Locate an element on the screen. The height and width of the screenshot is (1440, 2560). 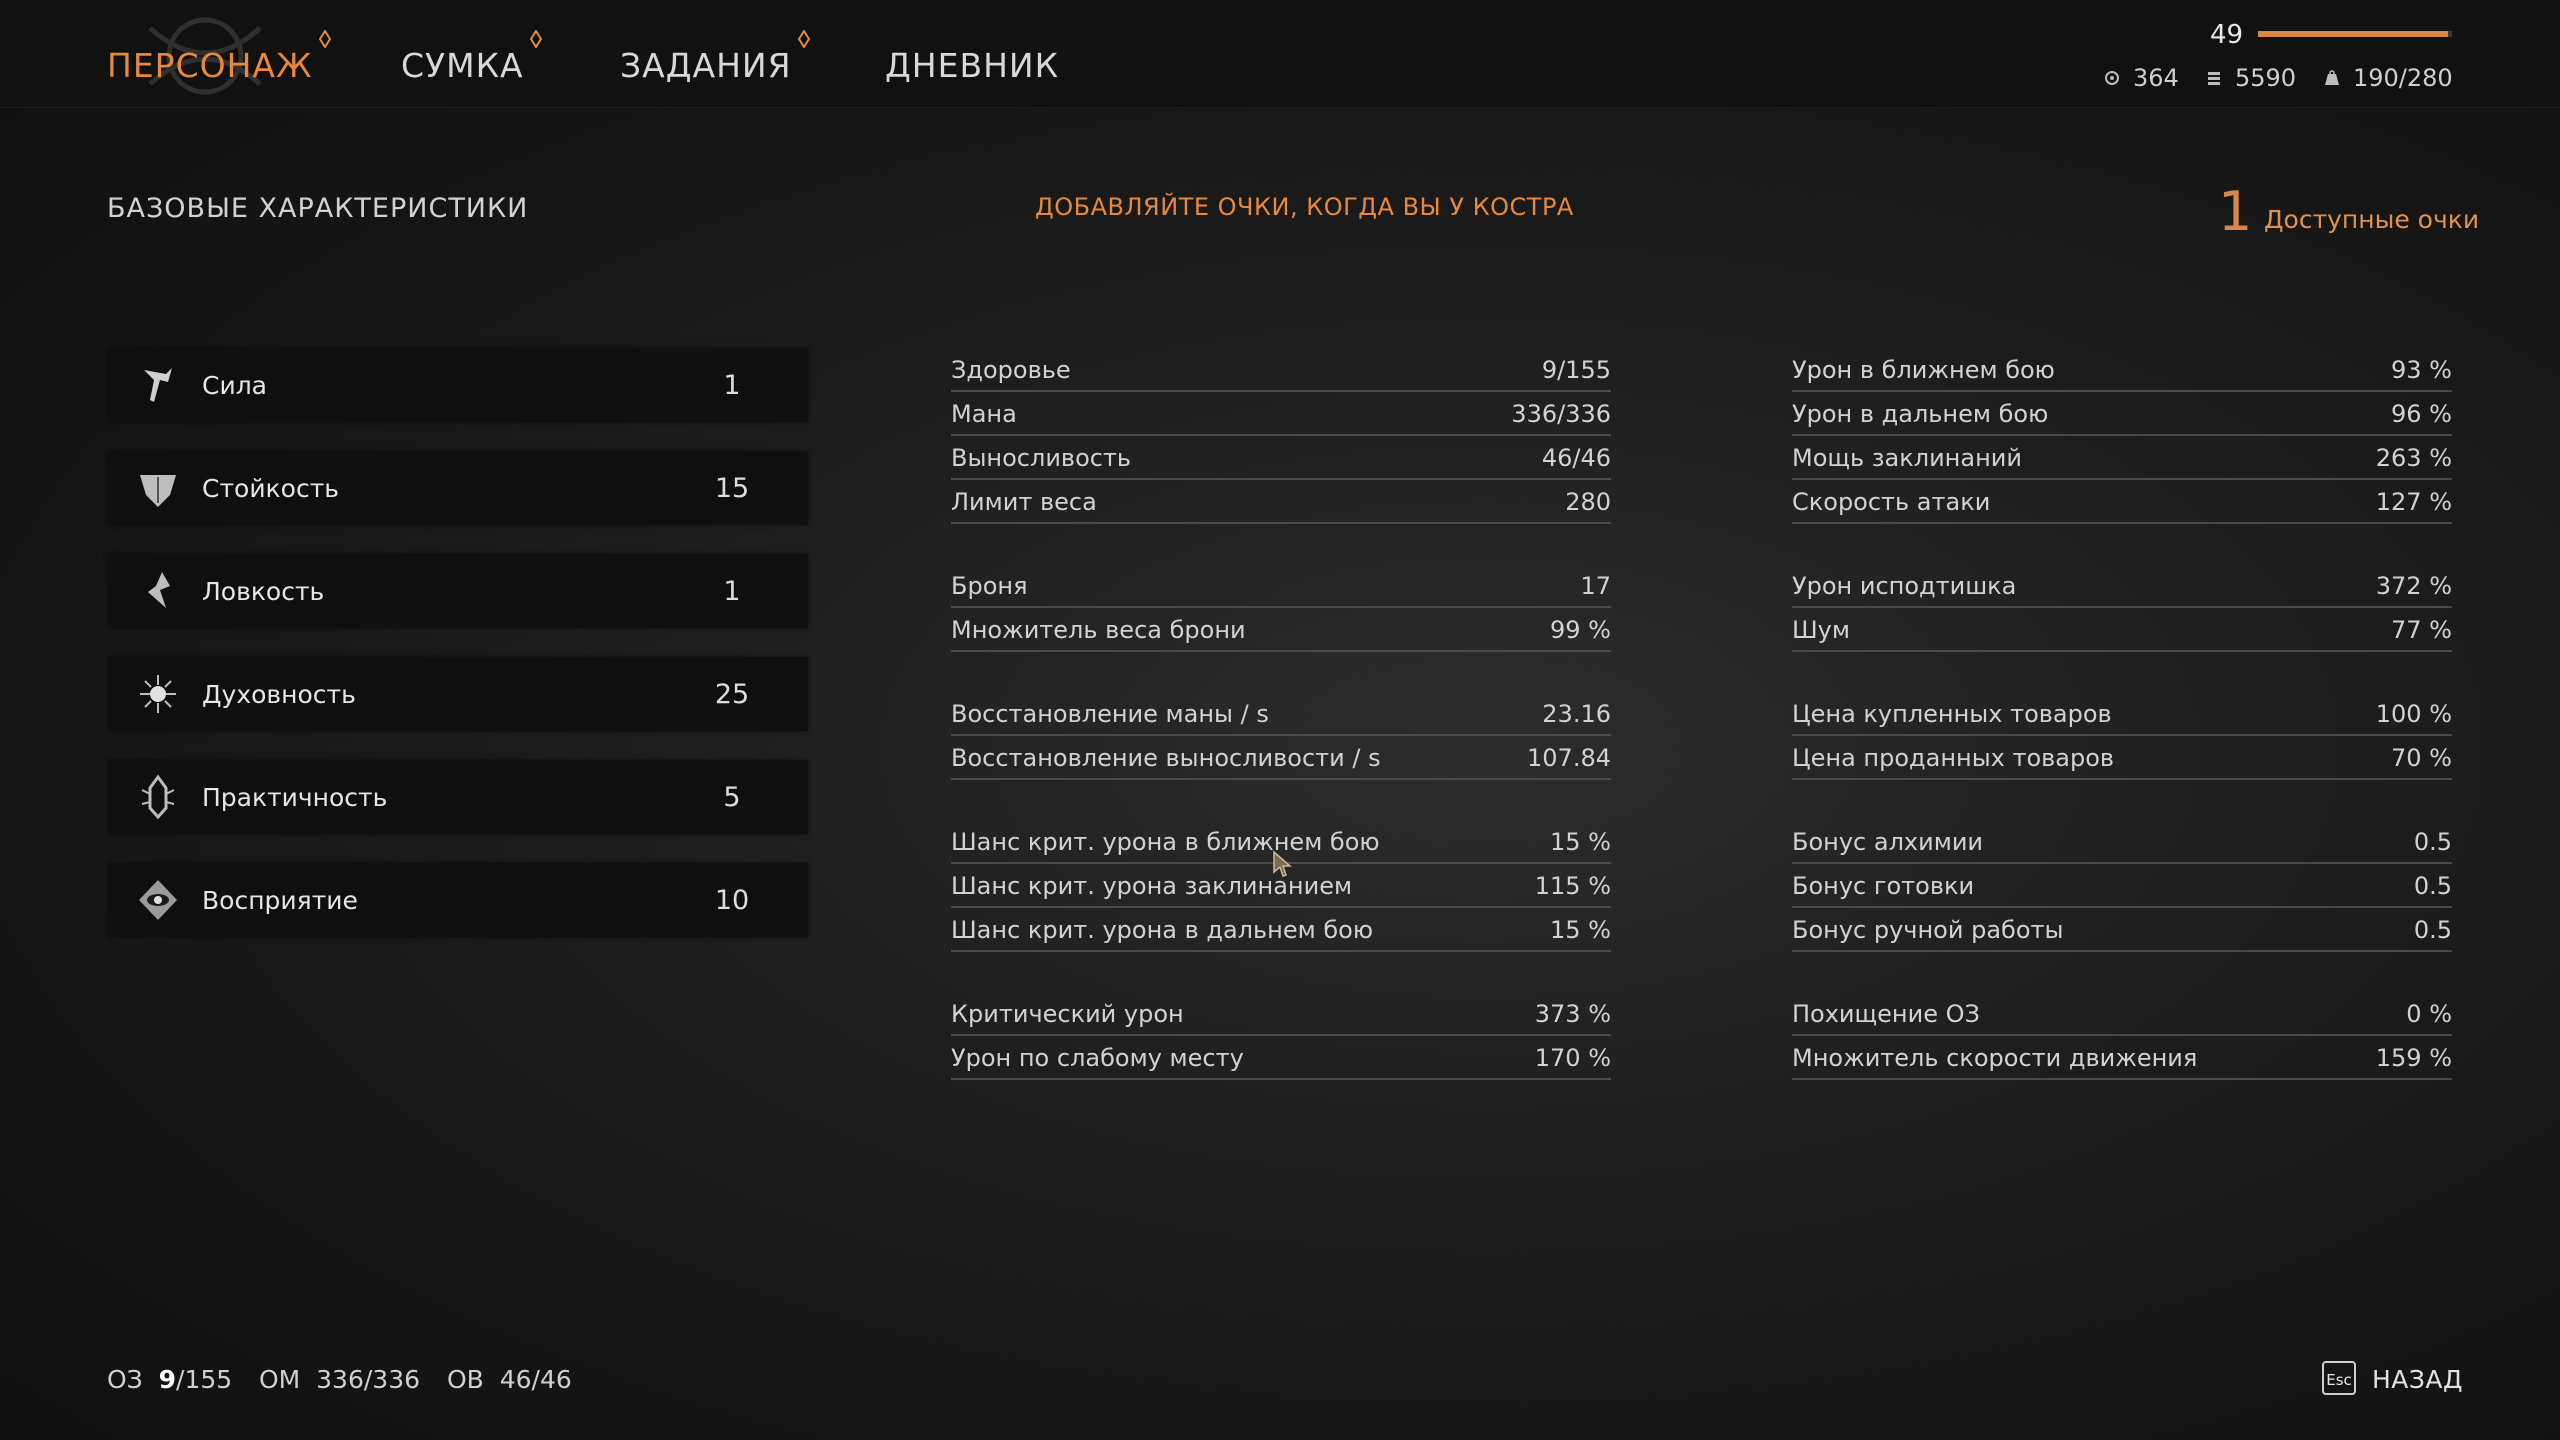
stat-row: Броня 17 is located at coordinates (1281, 586).